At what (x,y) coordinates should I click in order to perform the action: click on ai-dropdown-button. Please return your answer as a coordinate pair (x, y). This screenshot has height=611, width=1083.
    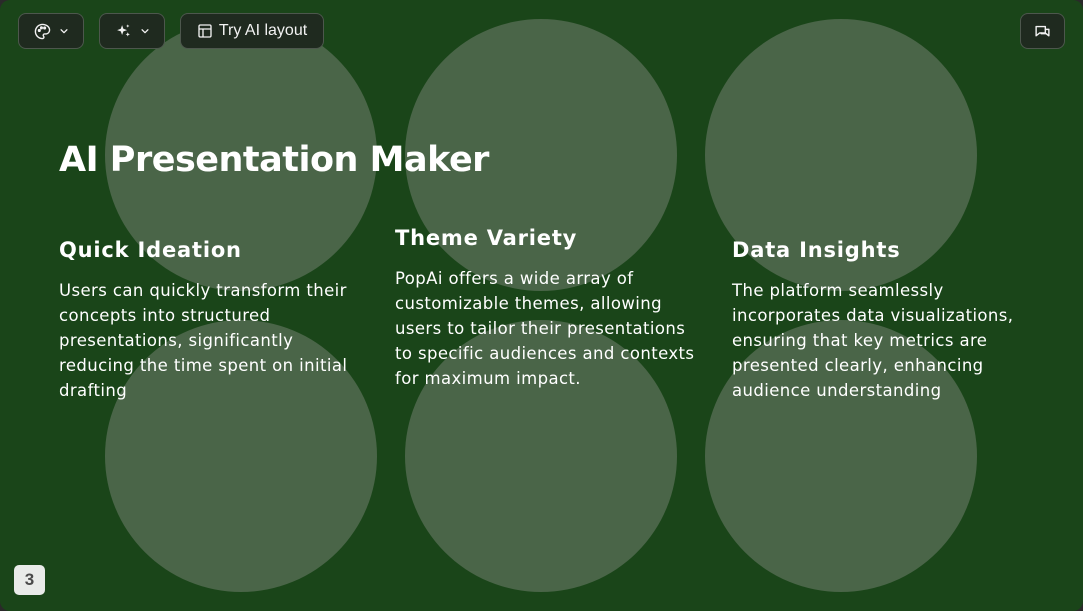
    Looking at the image, I should click on (132, 31).